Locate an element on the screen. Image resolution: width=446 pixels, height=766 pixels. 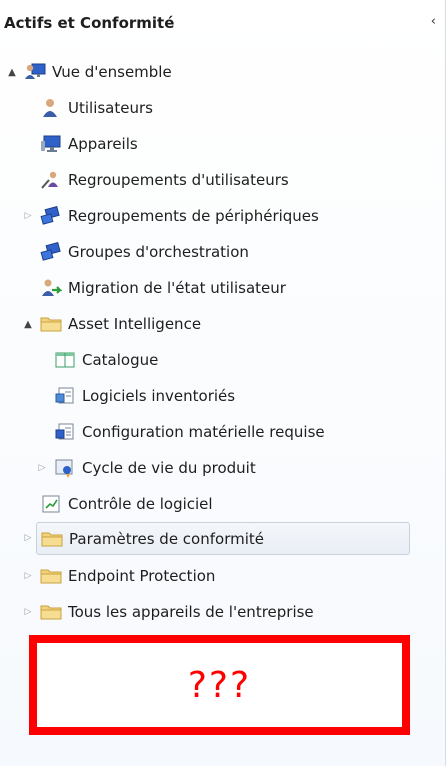
tree-item-groupes-orchestration: Groupes d'orchestration is located at coordinates (144, 252).